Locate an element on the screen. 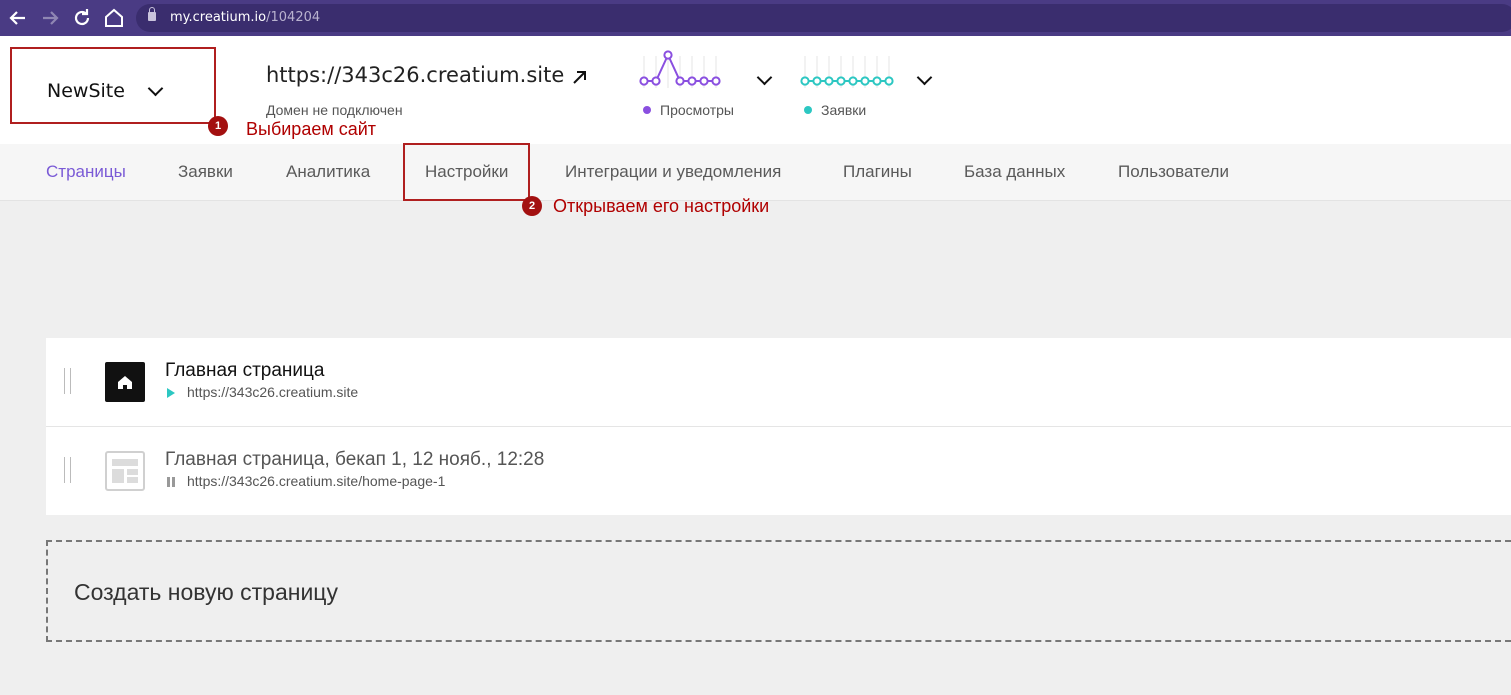  views-dot-icon is located at coordinates (647, 110).